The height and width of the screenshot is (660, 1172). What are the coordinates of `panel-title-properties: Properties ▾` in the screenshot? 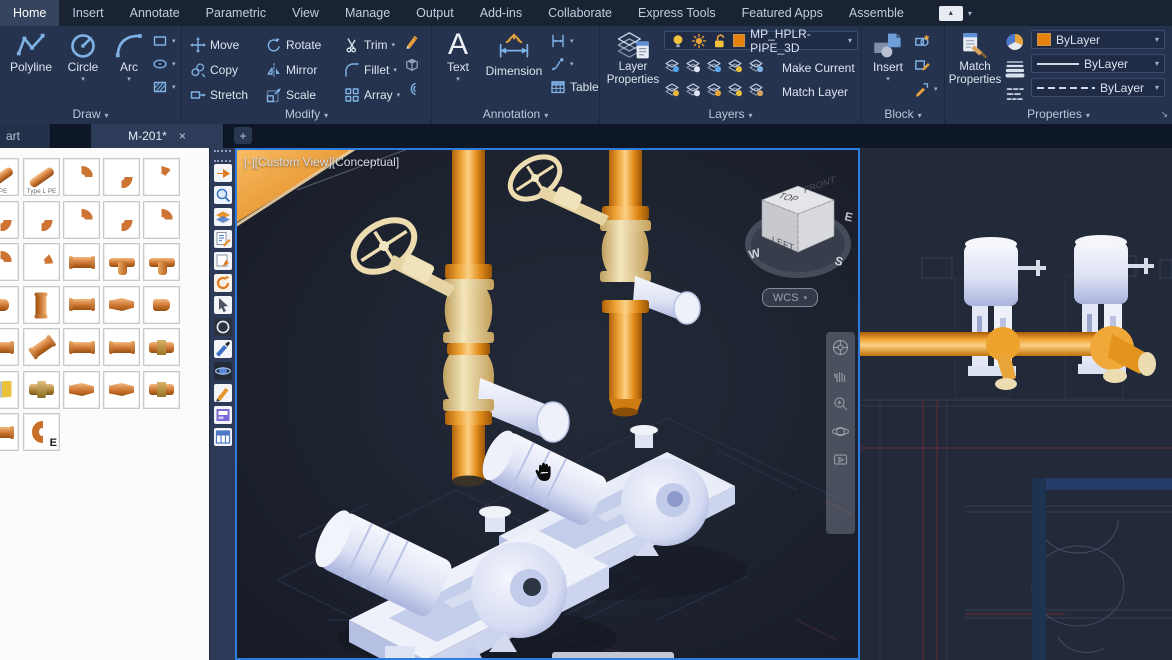 It's located at (1058, 114).